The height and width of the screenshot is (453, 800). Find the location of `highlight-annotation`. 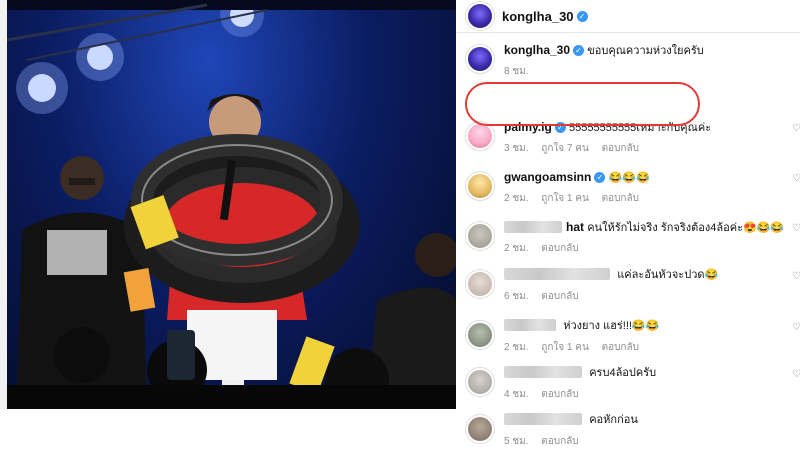

highlight-annotation is located at coordinates (582, 104).